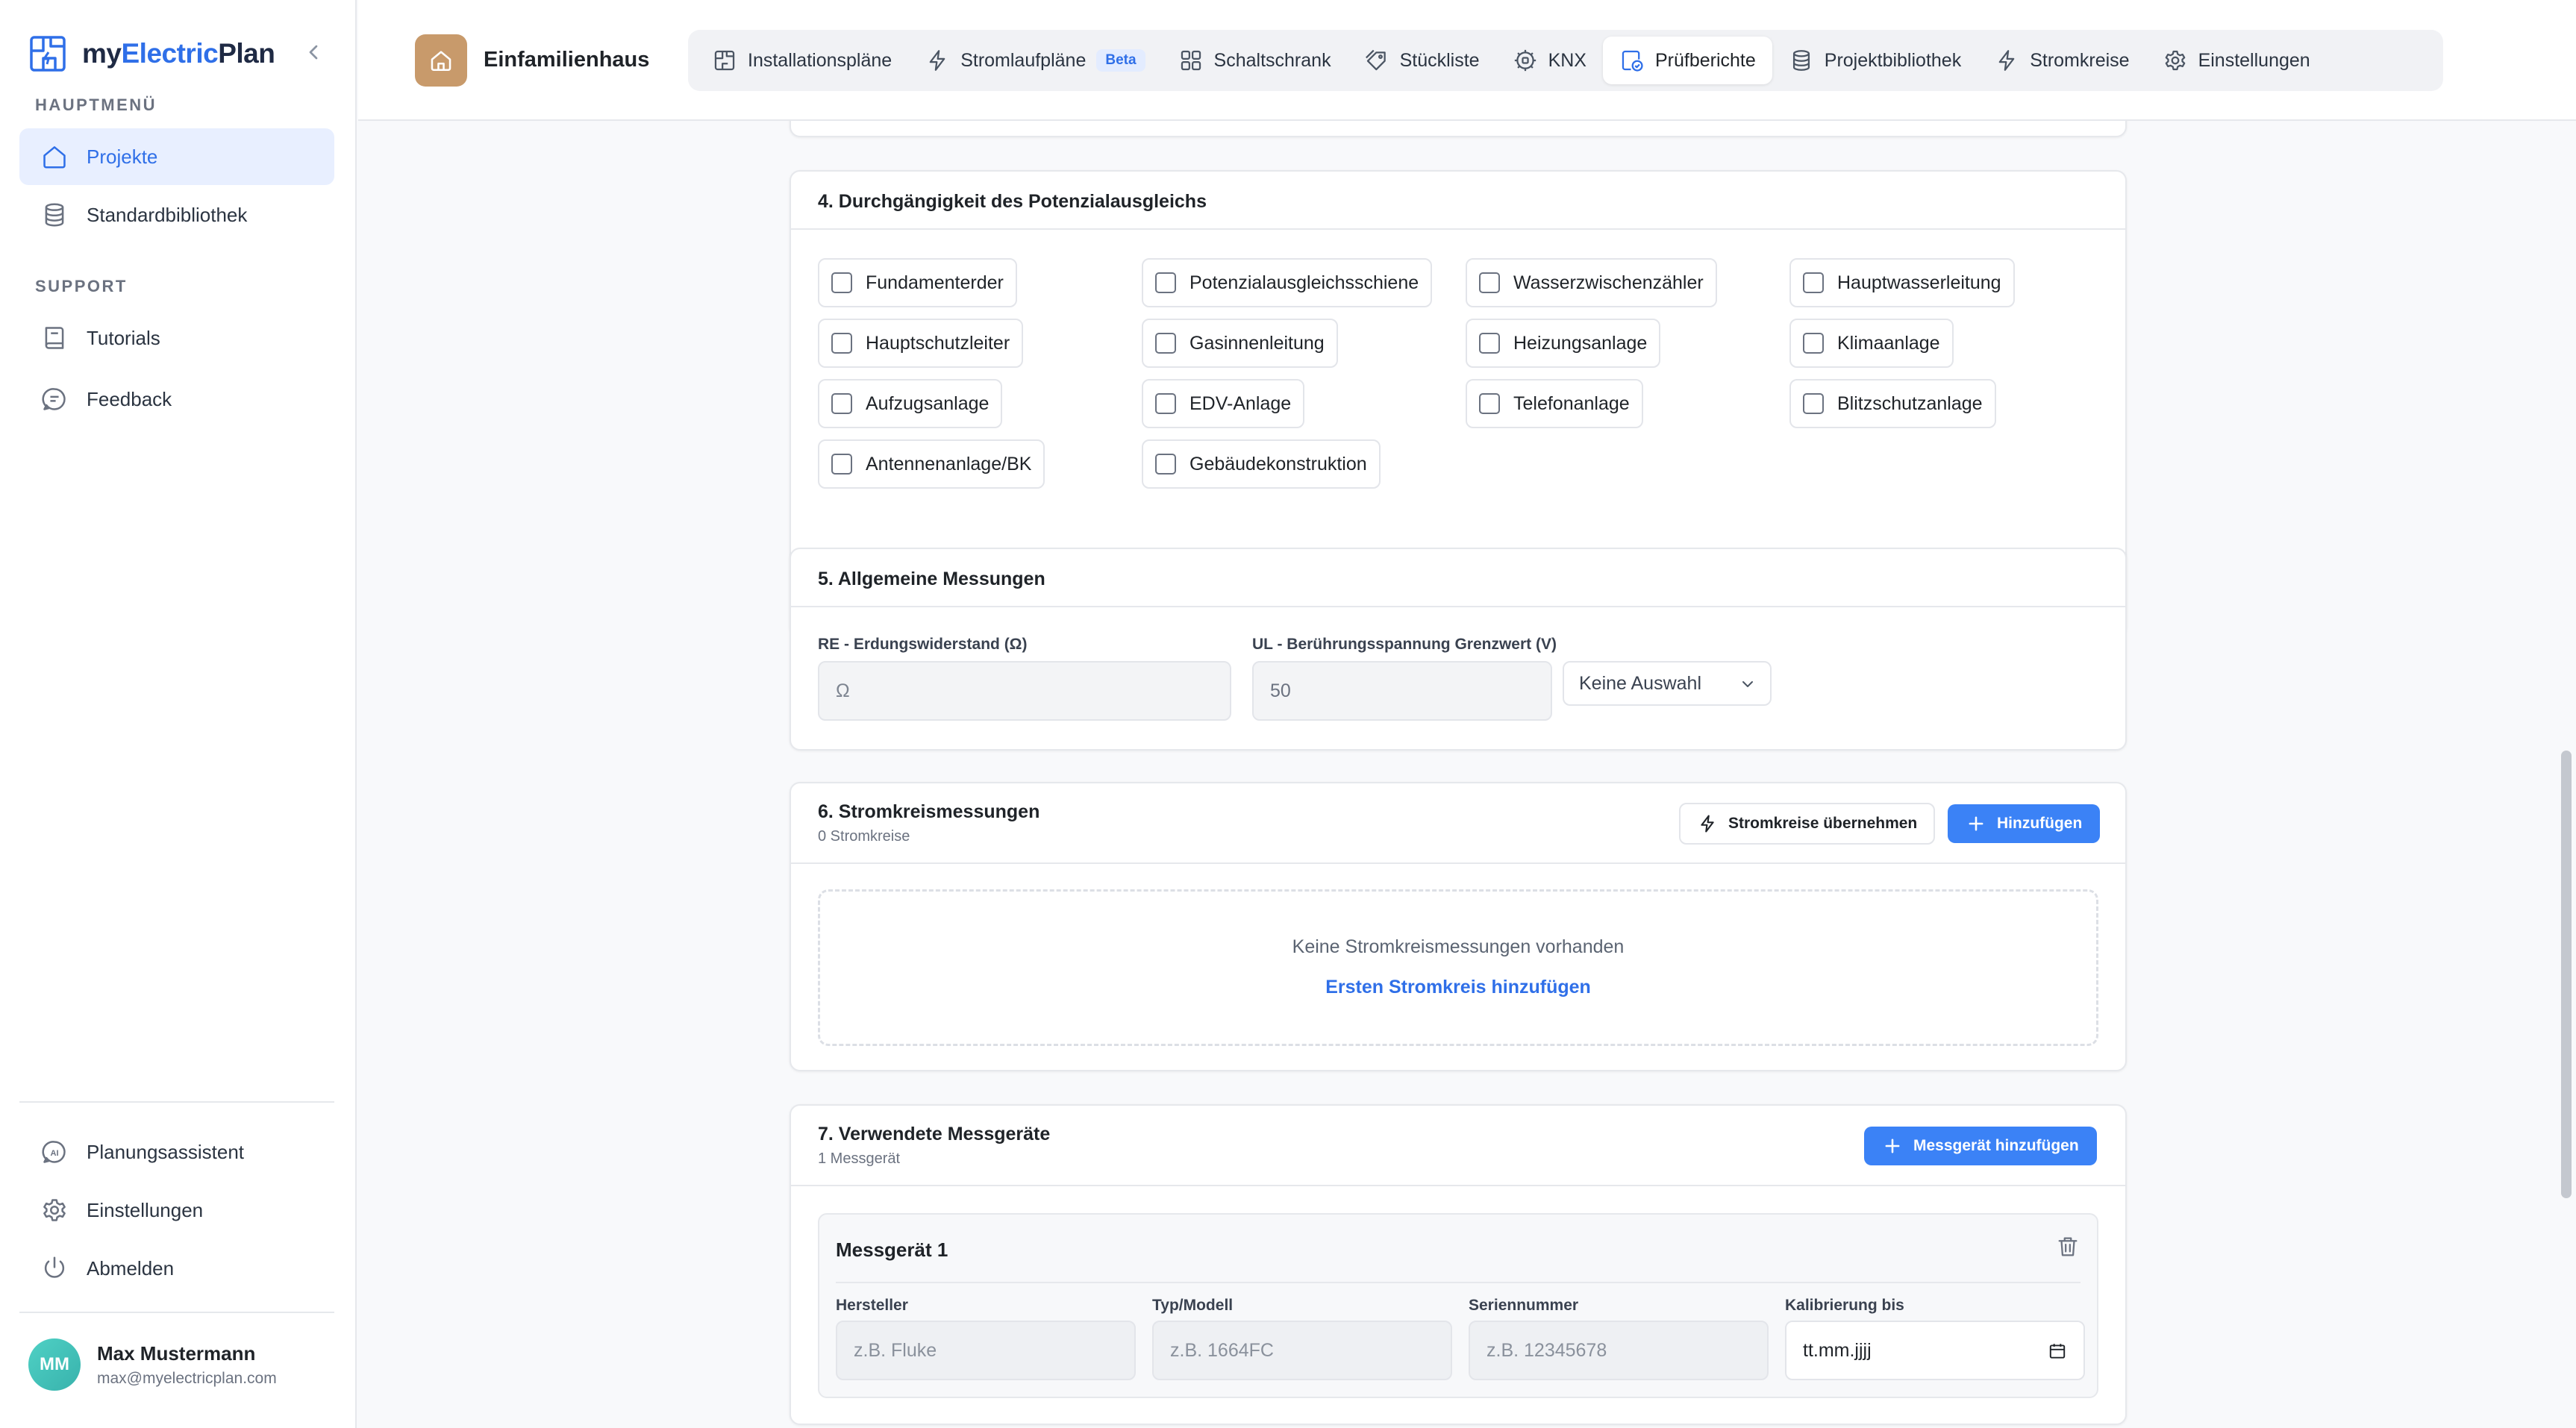 Image resolution: width=2576 pixels, height=1428 pixels. Describe the element at coordinates (1910, 403) in the screenshot. I see `checkbox-label: Blitzschutzanlage` at that location.